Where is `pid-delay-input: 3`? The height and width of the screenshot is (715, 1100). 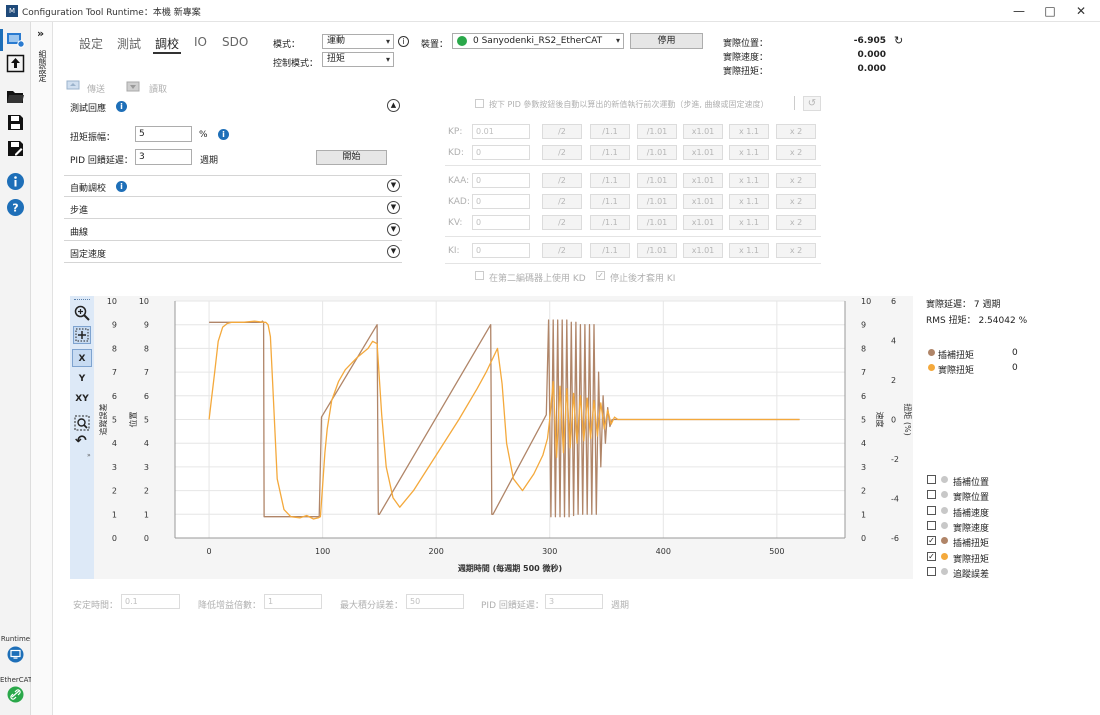 pid-delay-input: 3 is located at coordinates (163, 157).